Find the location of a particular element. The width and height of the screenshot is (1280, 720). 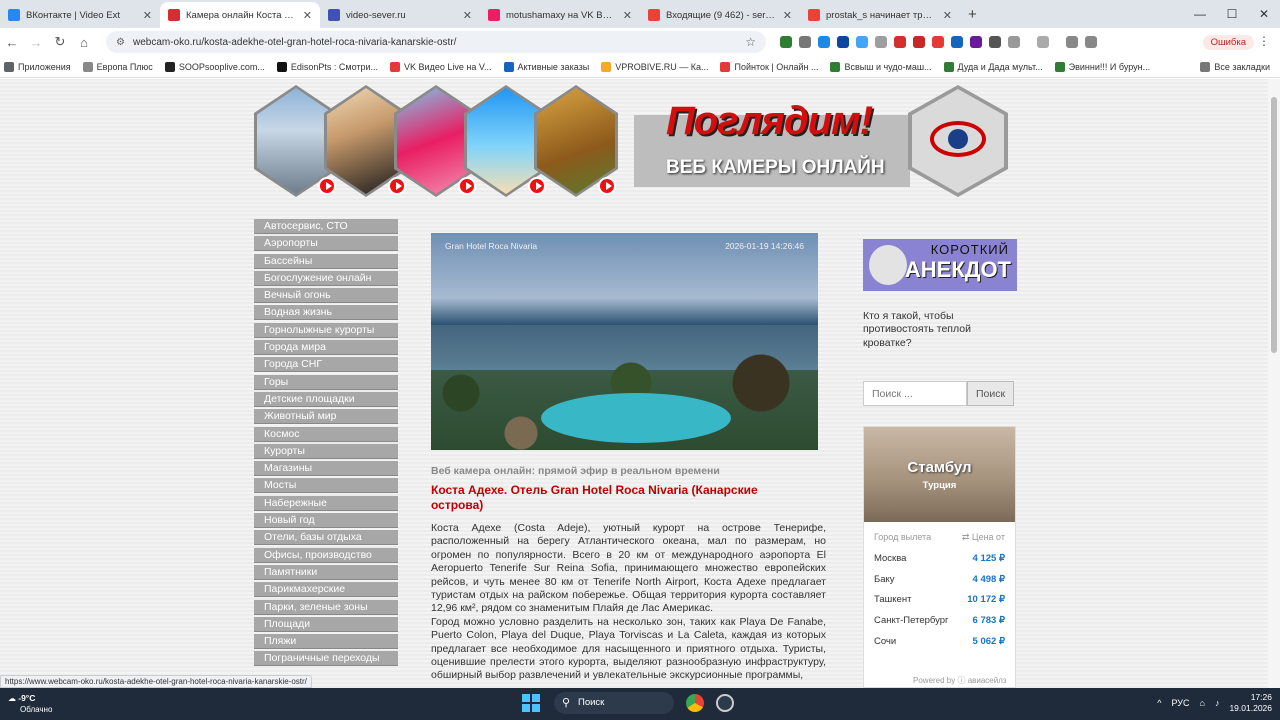

home-icon: ⌂ is located at coordinates (84, 42).